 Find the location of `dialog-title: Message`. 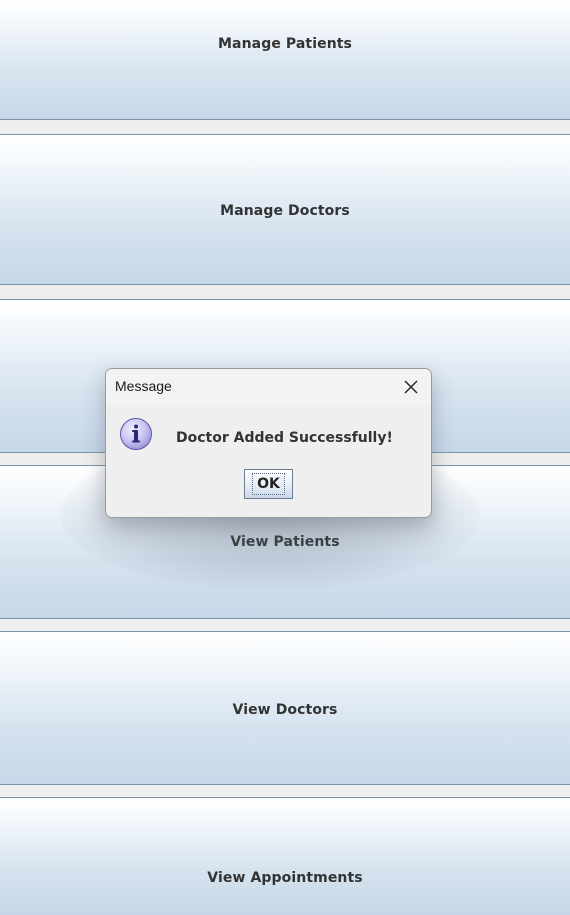

dialog-title: Message is located at coordinates (143, 386).